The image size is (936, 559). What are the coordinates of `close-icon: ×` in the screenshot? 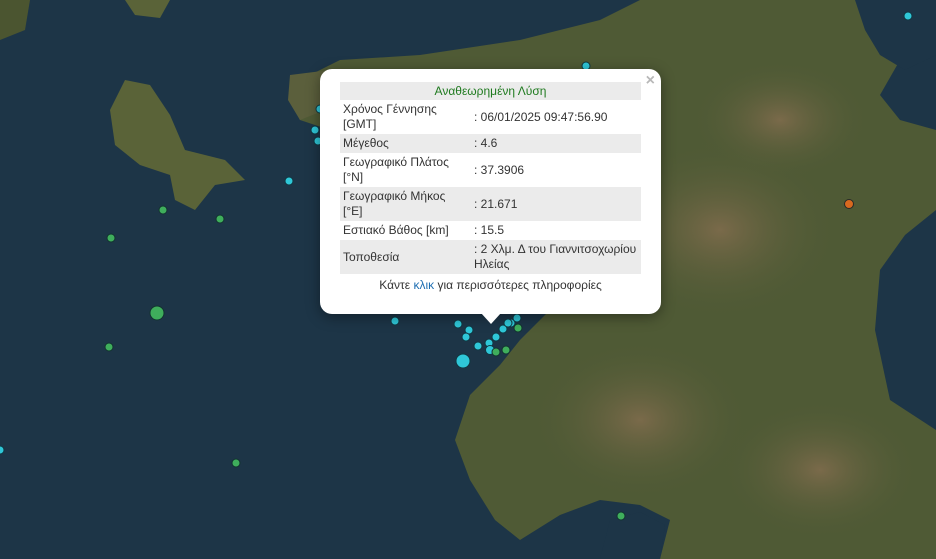 It's located at (650, 81).